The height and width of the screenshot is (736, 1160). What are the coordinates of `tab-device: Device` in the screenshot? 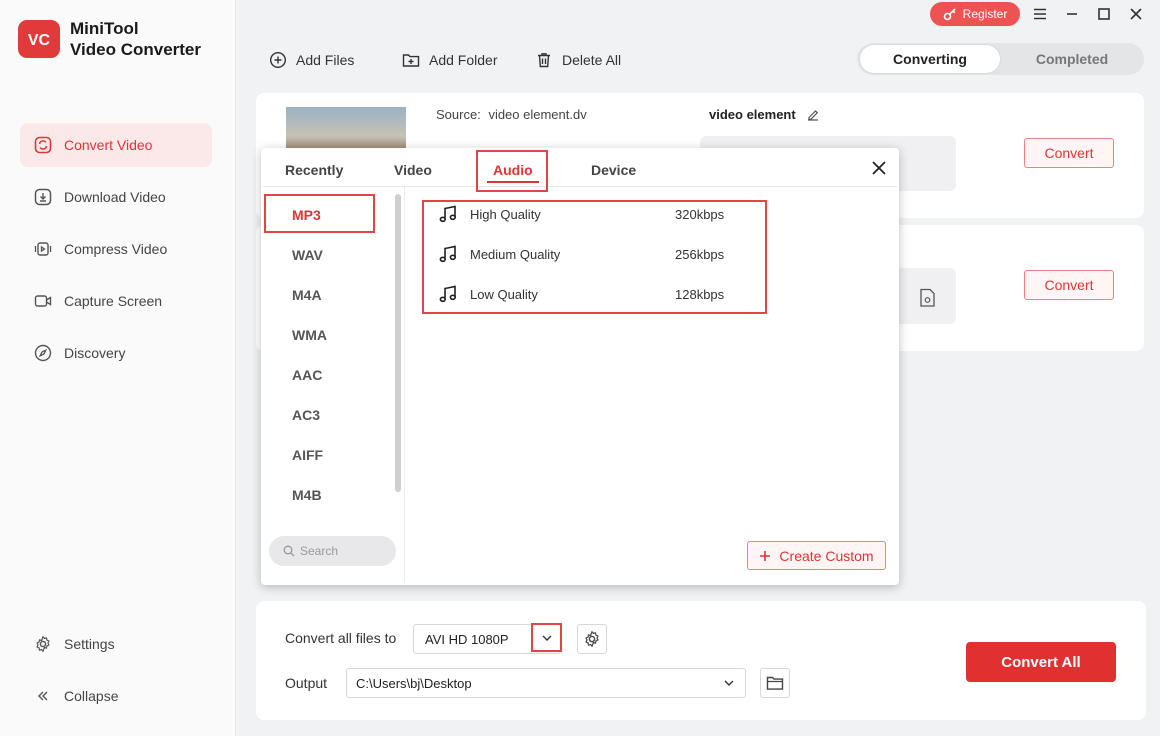 It's located at (613, 170).